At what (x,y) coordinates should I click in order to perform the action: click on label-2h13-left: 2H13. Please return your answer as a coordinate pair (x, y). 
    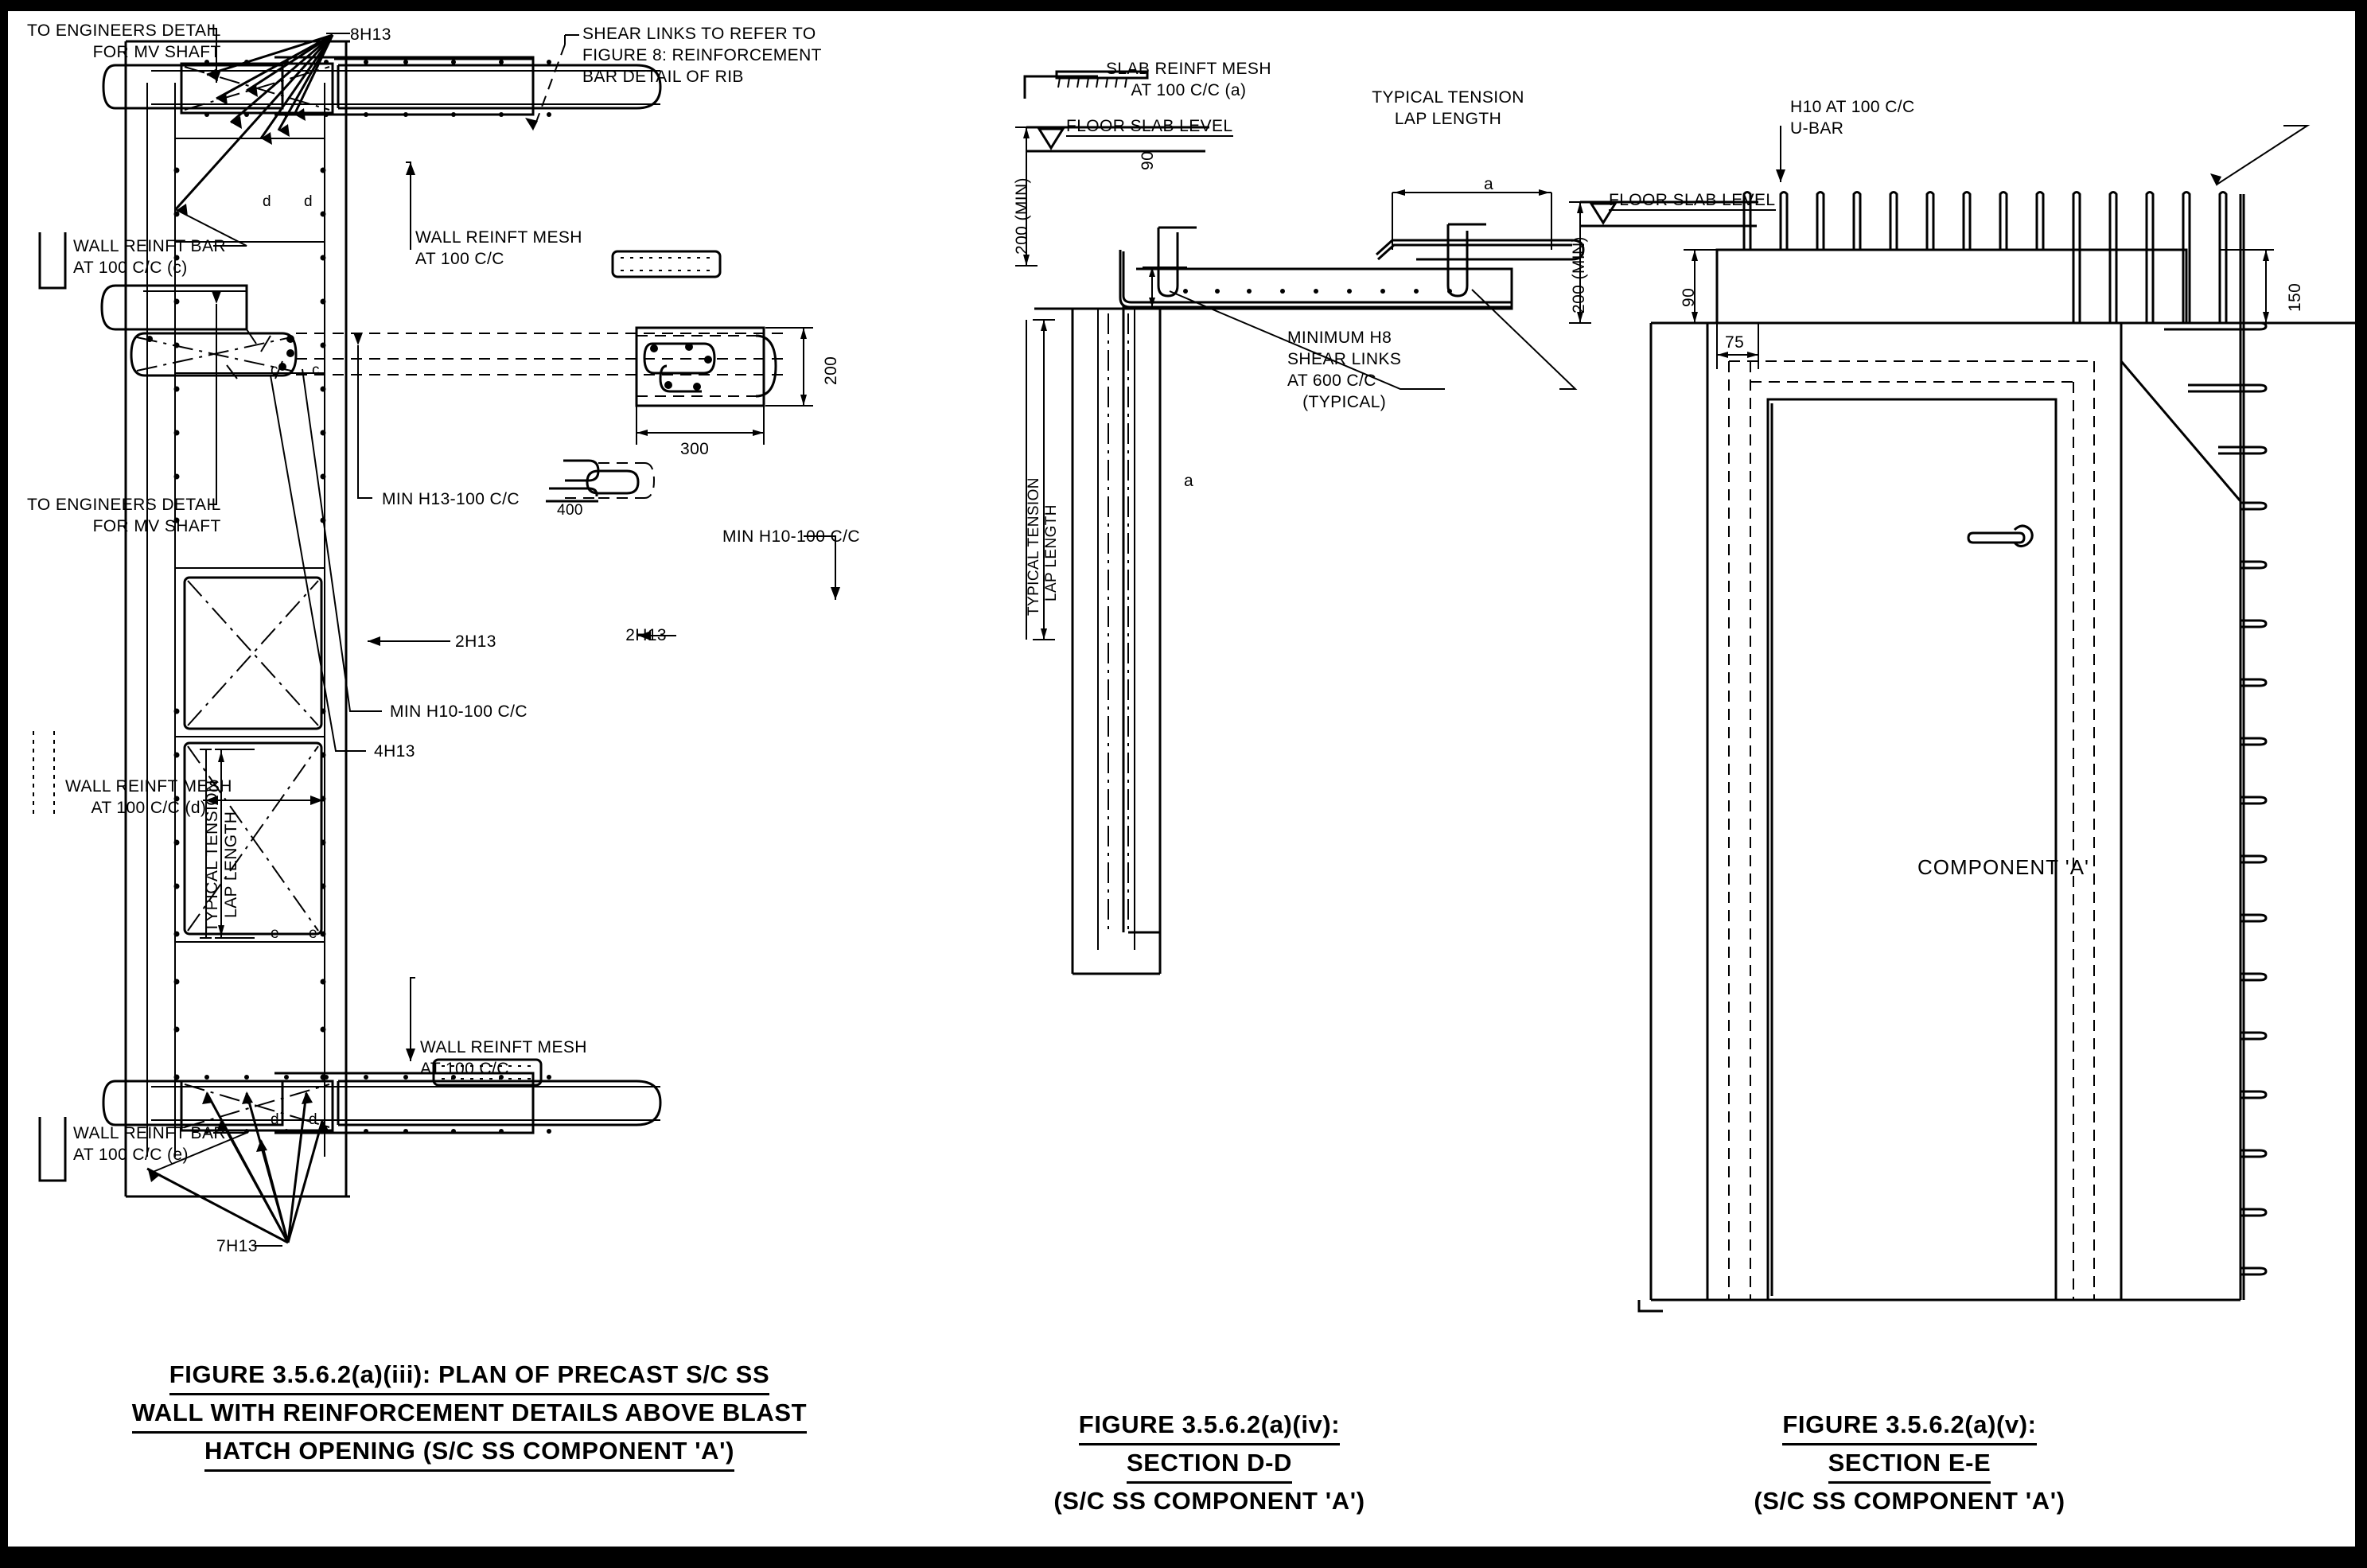
    Looking at the image, I should click on (476, 641).